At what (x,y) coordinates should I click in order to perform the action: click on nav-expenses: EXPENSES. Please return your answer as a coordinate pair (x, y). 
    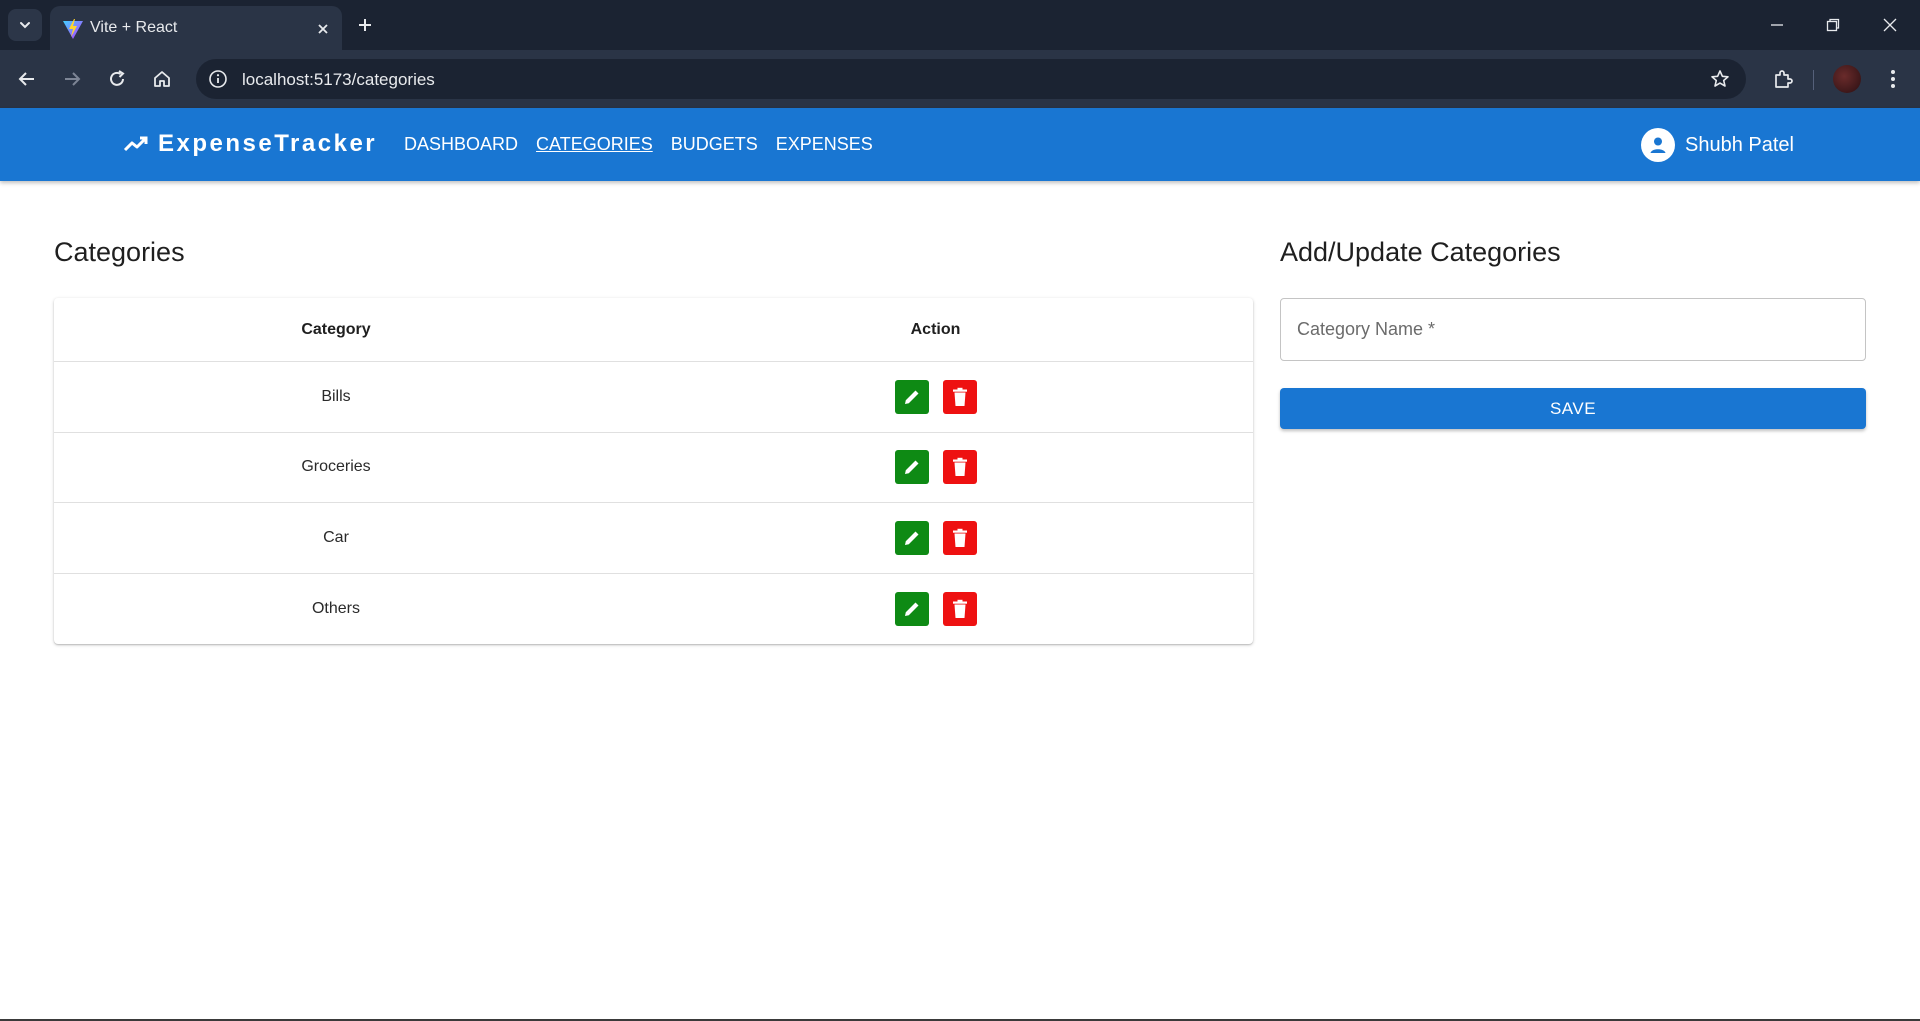
    Looking at the image, I should click on (824, 144).